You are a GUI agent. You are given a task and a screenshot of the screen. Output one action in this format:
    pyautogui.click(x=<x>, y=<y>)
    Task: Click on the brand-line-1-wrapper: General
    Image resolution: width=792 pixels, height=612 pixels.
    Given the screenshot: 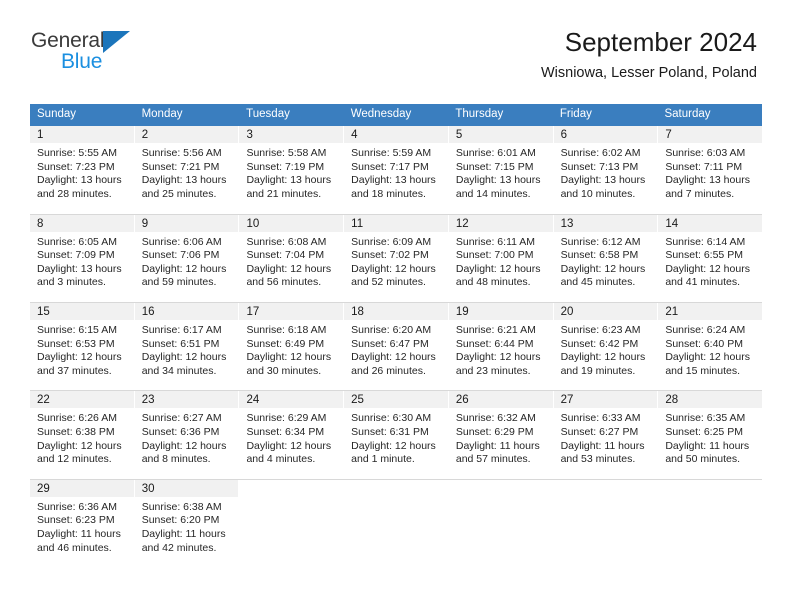 What is the action you would take?
    pyautogui.click(x=81, y=41)
    